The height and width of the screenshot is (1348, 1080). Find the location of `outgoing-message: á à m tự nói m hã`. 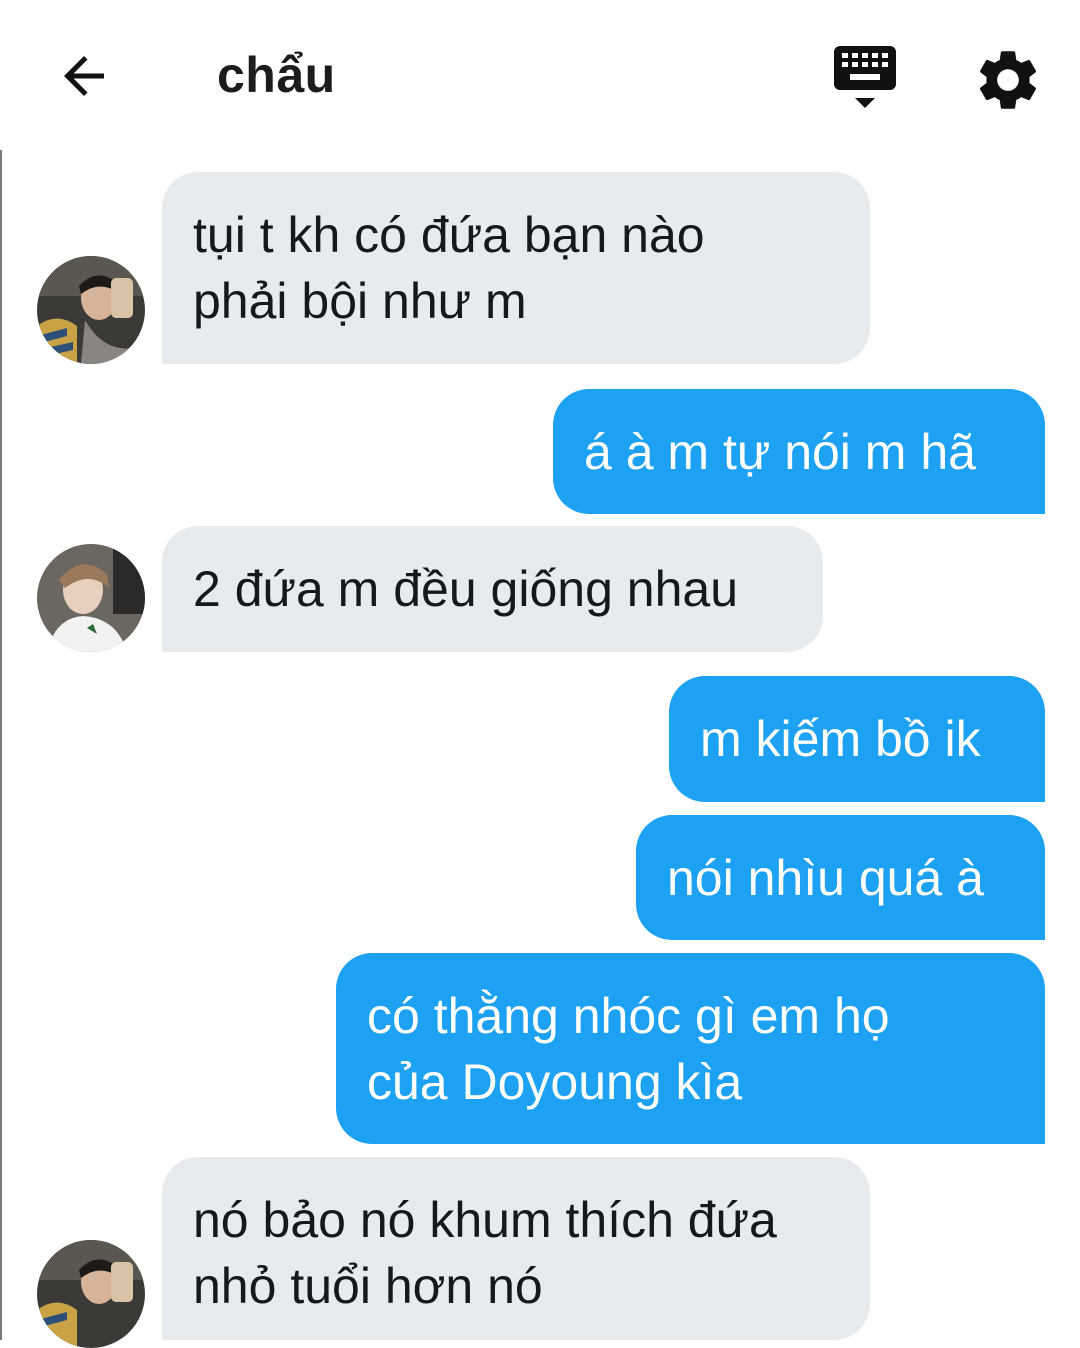

outgoing-message: á à m tự nói m hã is located at coordinates (799, 451).